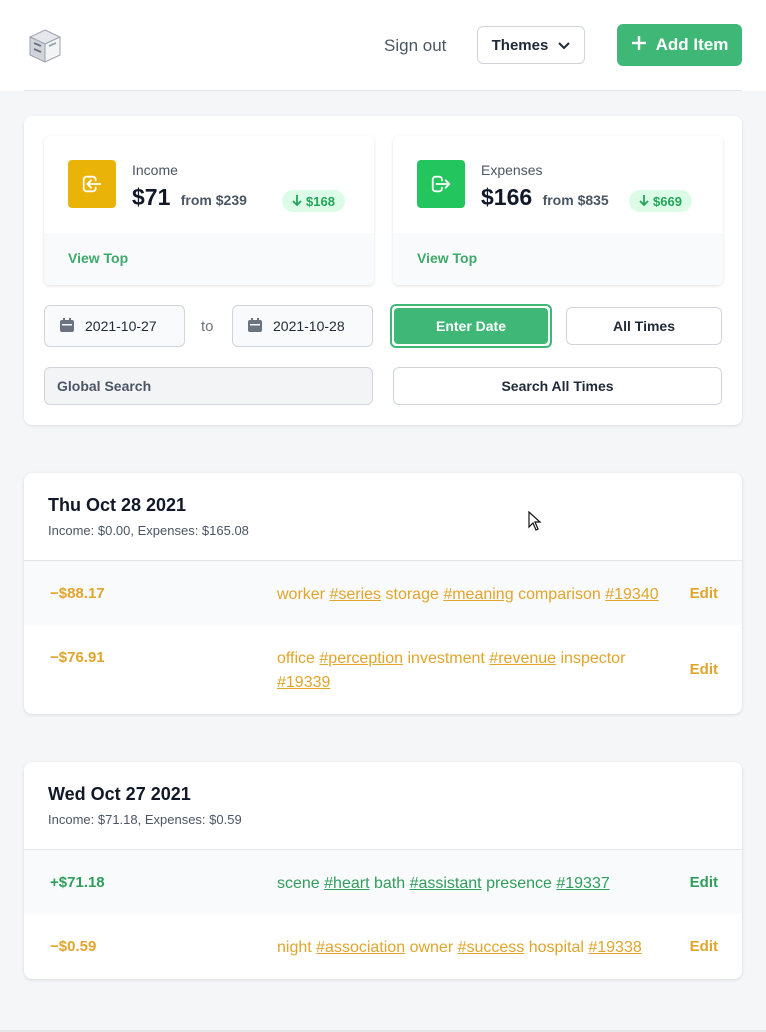  I want to click on income-card: Income $71 from $239 $168 View Top, so click(209, 210).